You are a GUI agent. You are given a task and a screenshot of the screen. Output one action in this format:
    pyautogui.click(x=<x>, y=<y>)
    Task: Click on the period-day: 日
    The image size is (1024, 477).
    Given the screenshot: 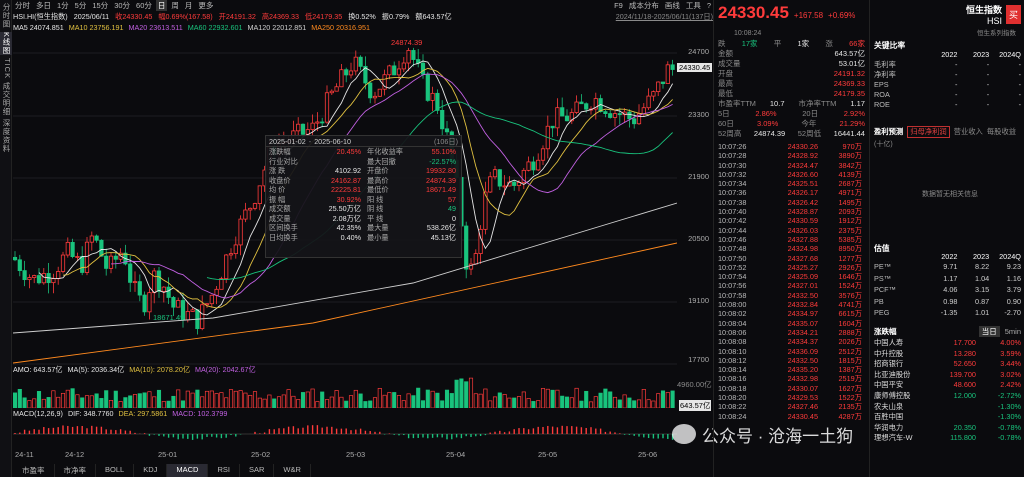 What is the action you would take?
    pyautogui.click(x=161, y=5)
    